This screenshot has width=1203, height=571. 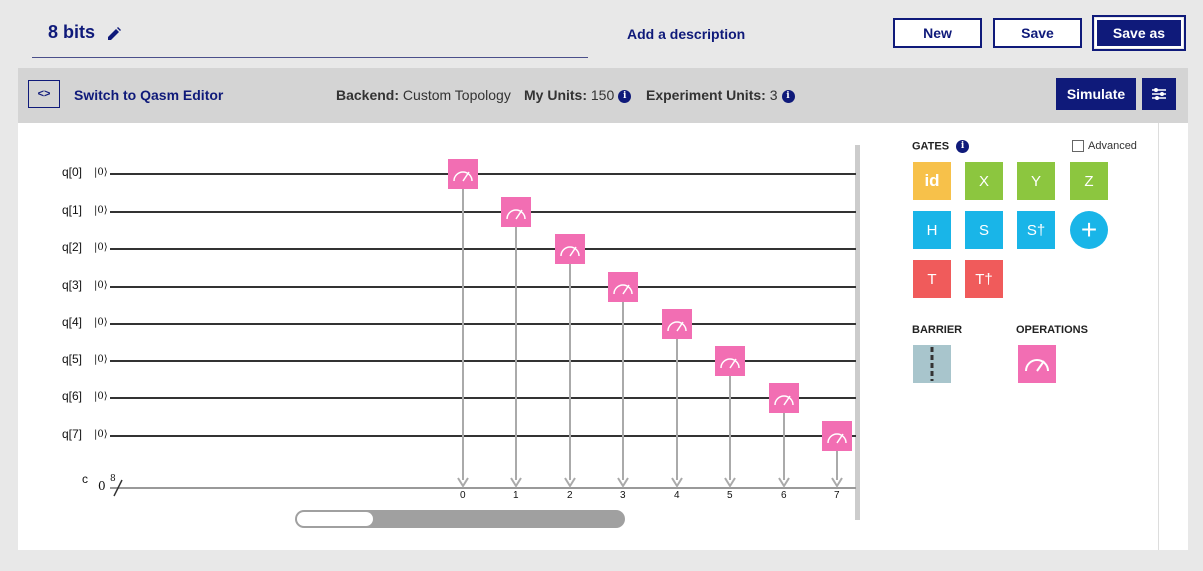 I want to click on measure-icon, so click(x=1037, y=365).